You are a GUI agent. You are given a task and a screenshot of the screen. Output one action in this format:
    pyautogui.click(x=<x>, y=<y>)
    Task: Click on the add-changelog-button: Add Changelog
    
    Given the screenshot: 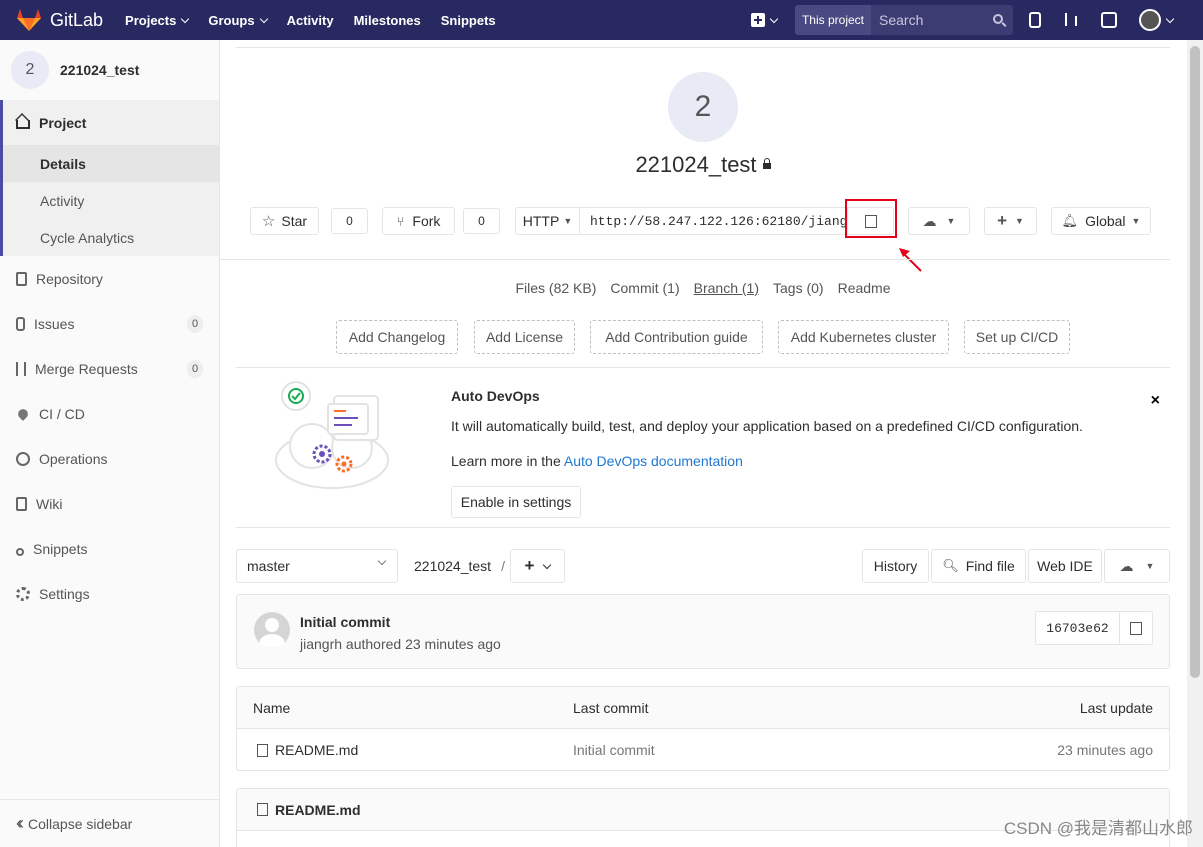 What is the action you would take?
    pyautogui.click(x=397, y=337)
    